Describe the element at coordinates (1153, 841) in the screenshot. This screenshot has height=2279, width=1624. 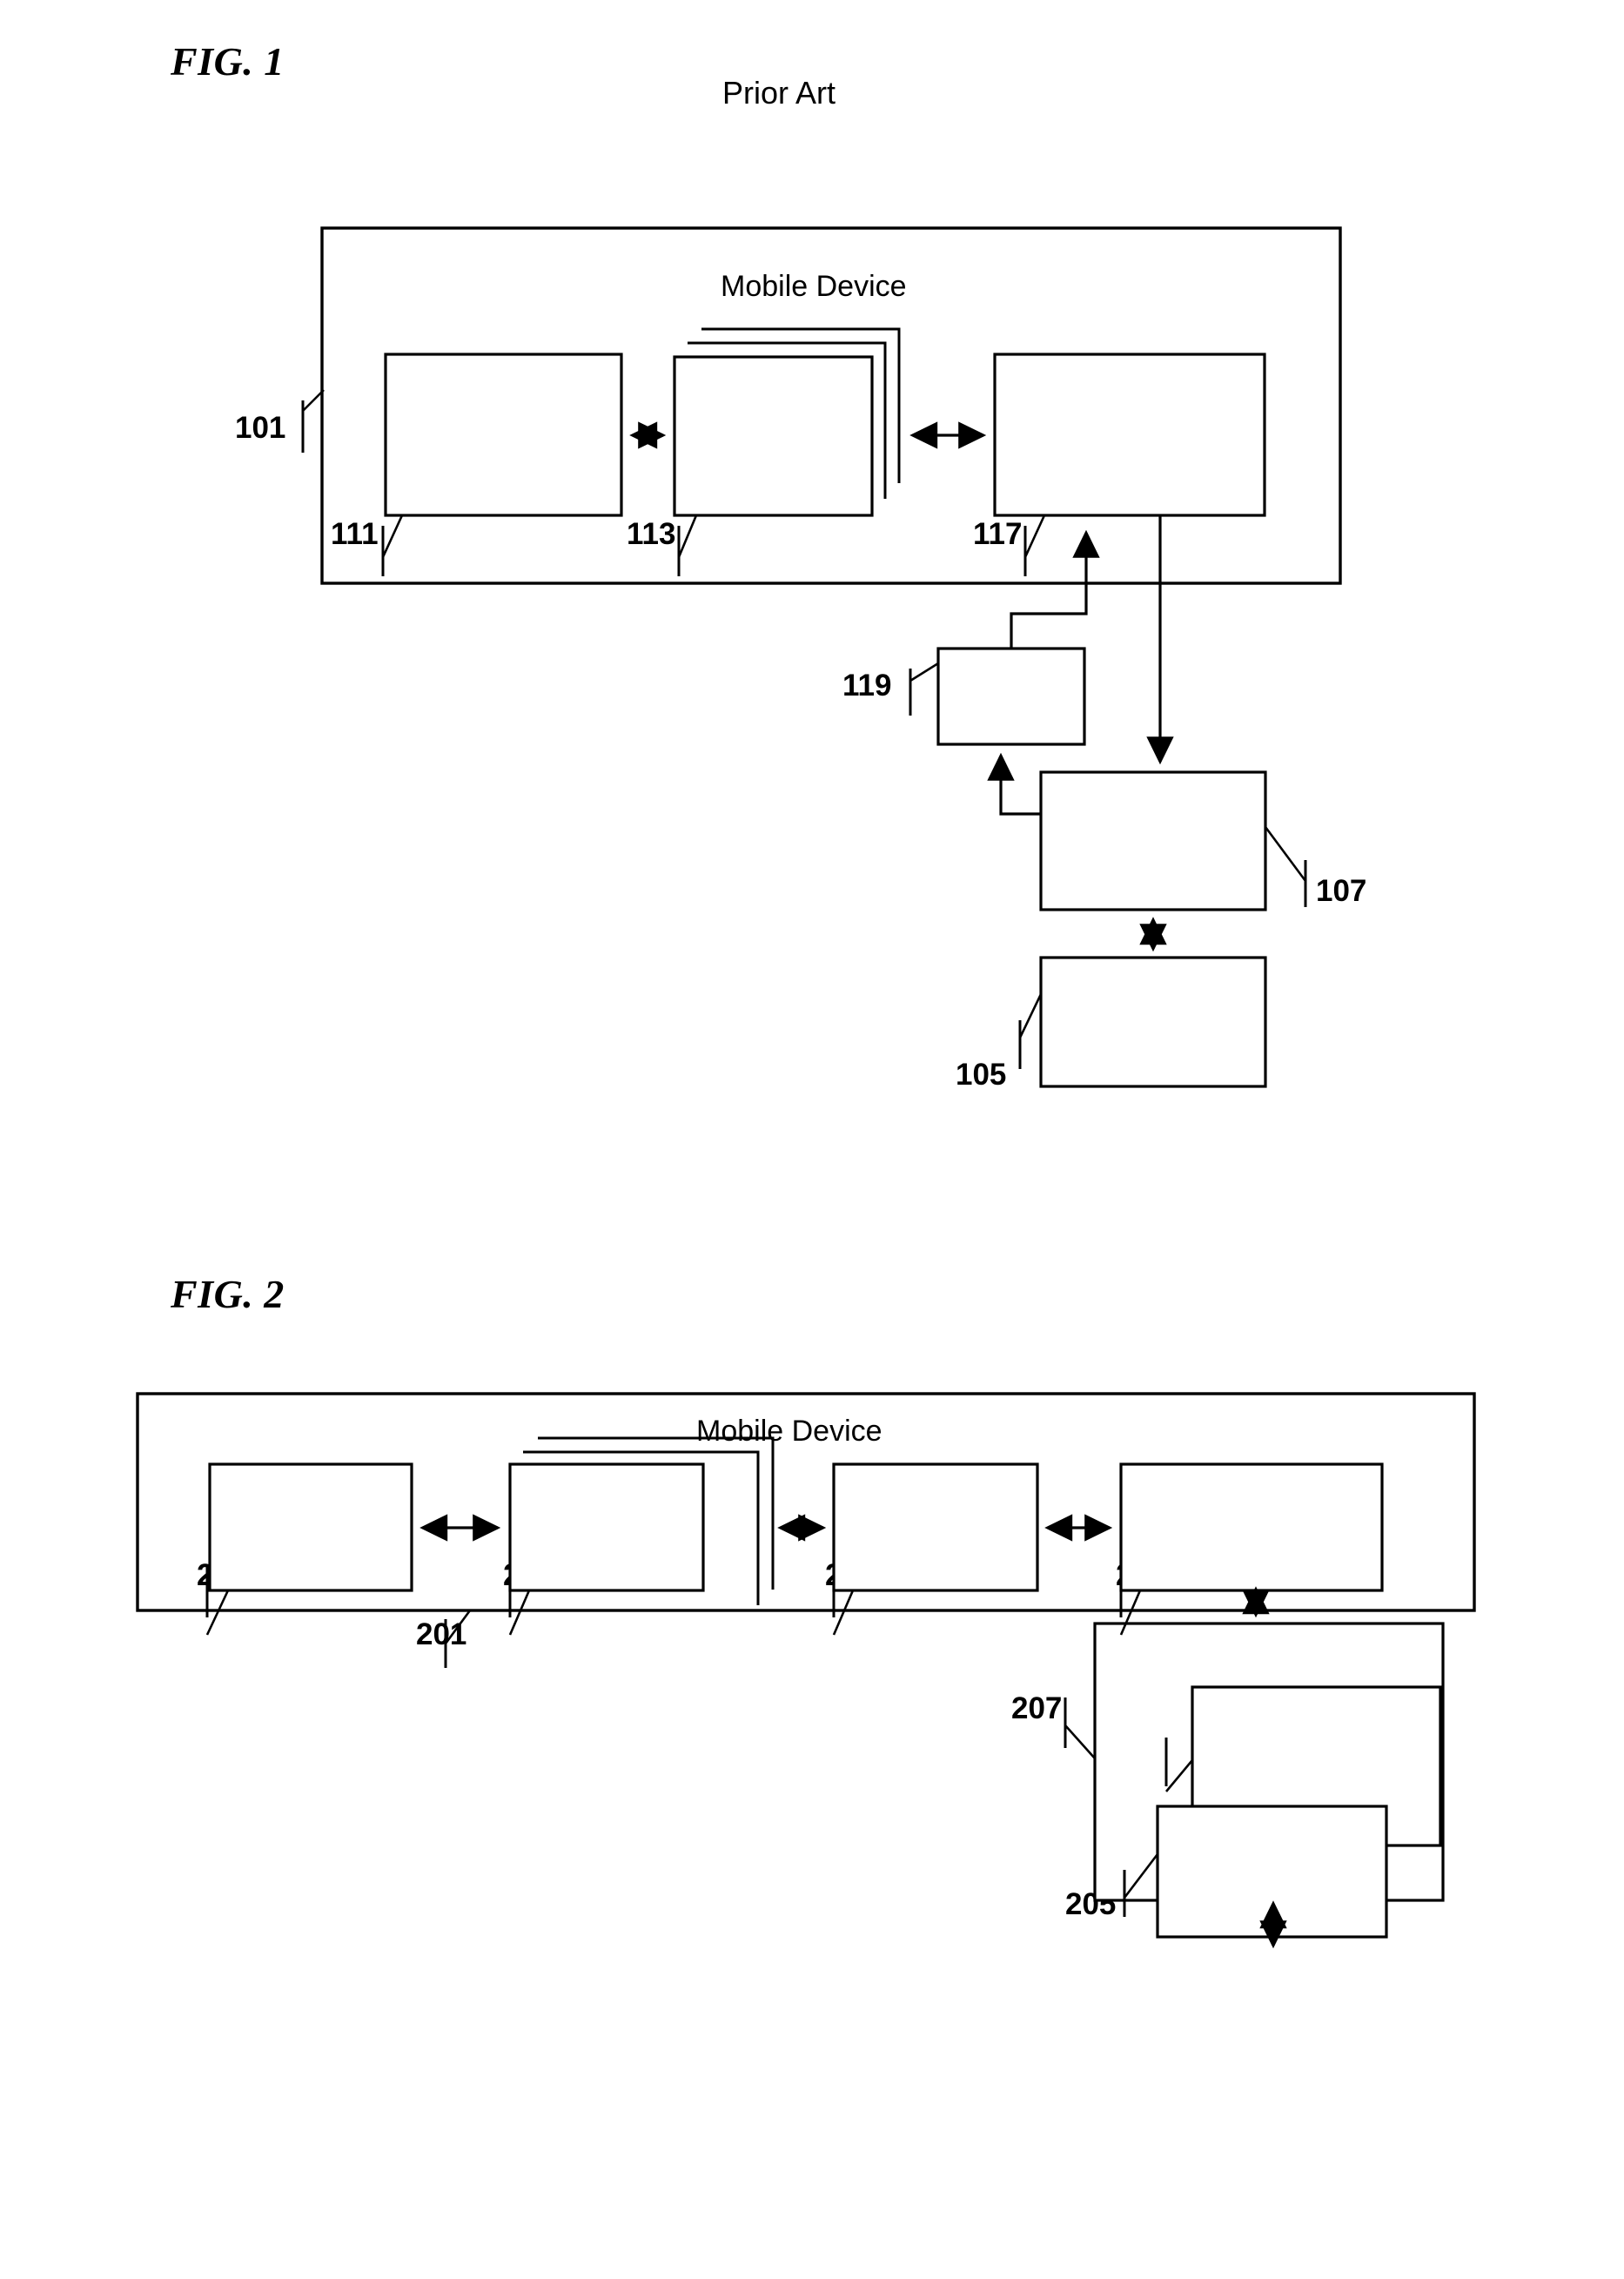
I see `fig1-carrier-gateway-box` at that location.